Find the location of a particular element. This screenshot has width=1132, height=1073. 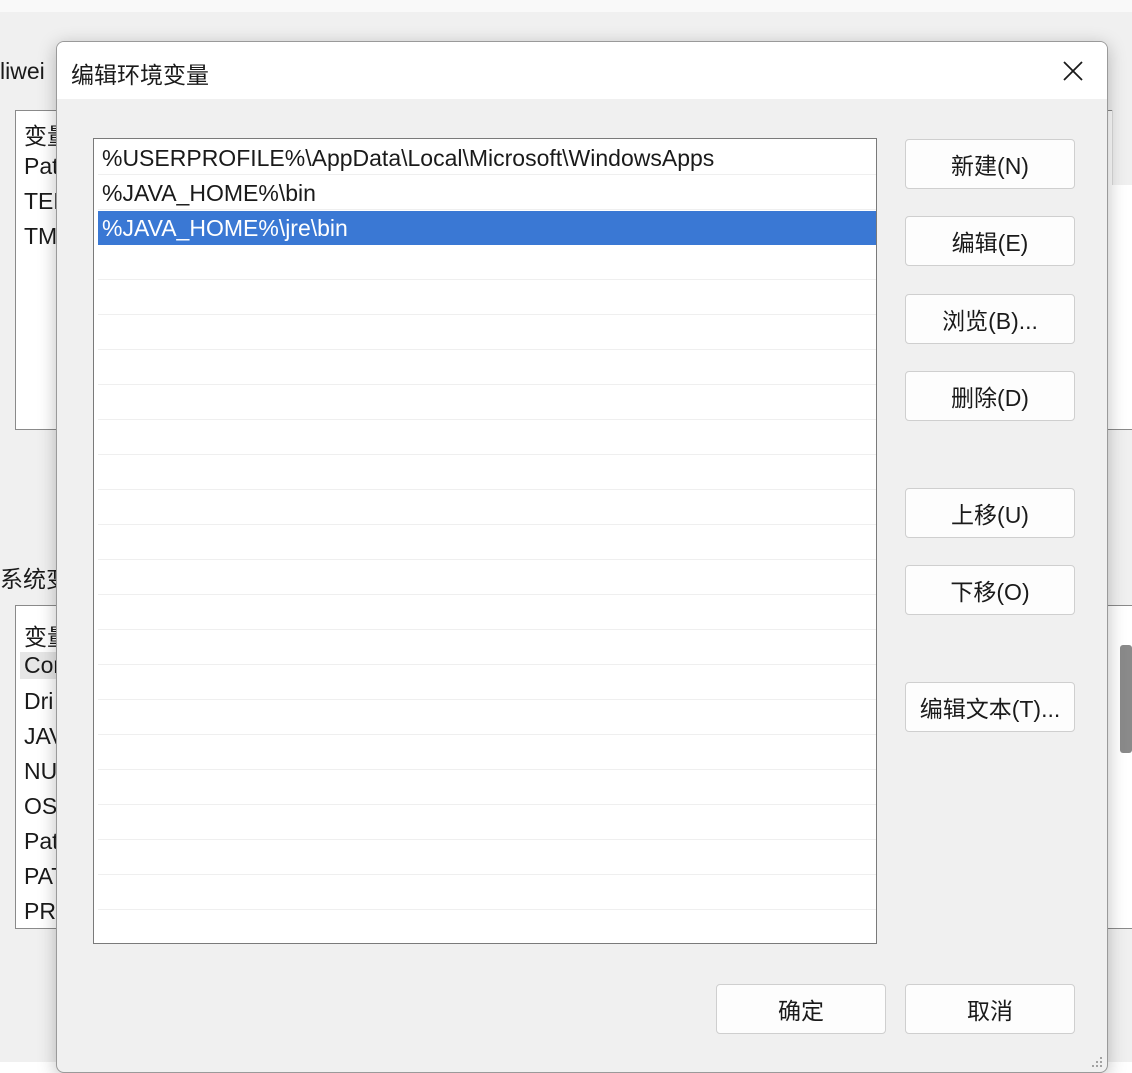

path-list-item-selected: %JAVA_HOME%\jre\bin is located at coordinates (487, 228).